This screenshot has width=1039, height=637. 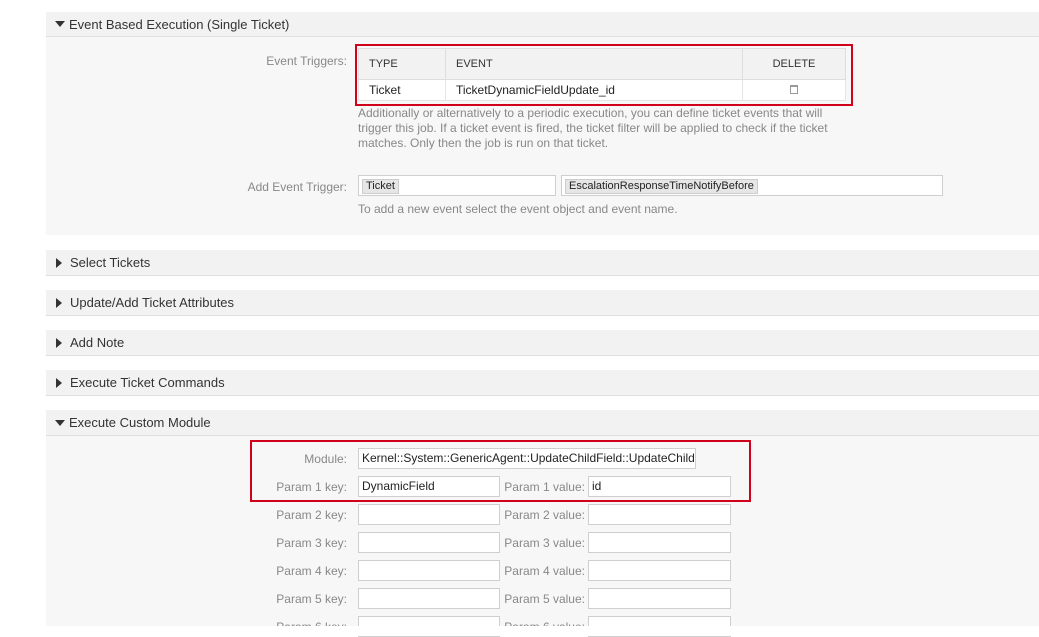 What do you see at coordinates (659, 542) in the screenshot?
I see `param-3-value-input` at bounding box center [659, 542].